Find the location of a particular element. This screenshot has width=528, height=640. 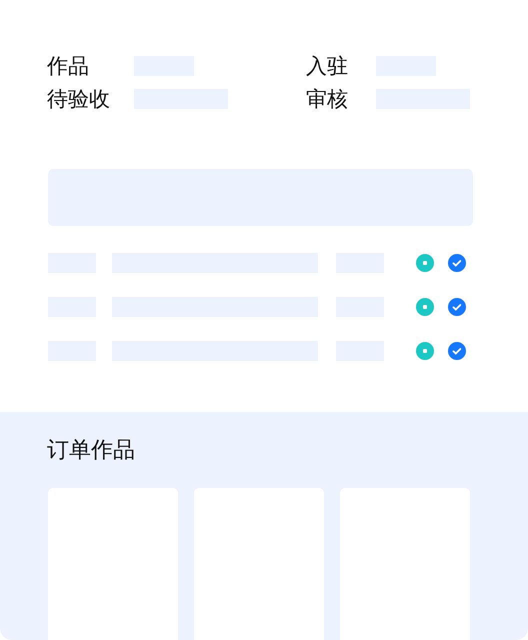

stat-label: 审核 is located at coordinates (327, 99).